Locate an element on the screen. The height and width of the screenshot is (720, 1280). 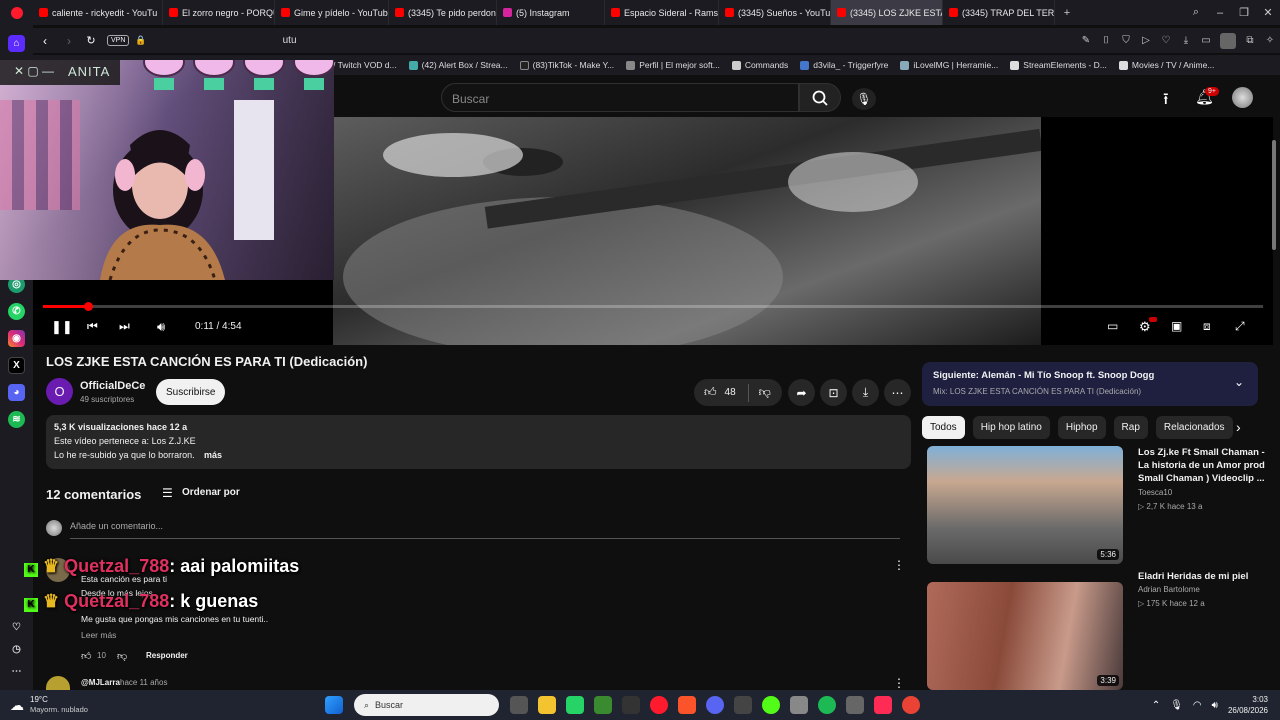
aria-icon: ✧ is located at coordinates (1270, 40).